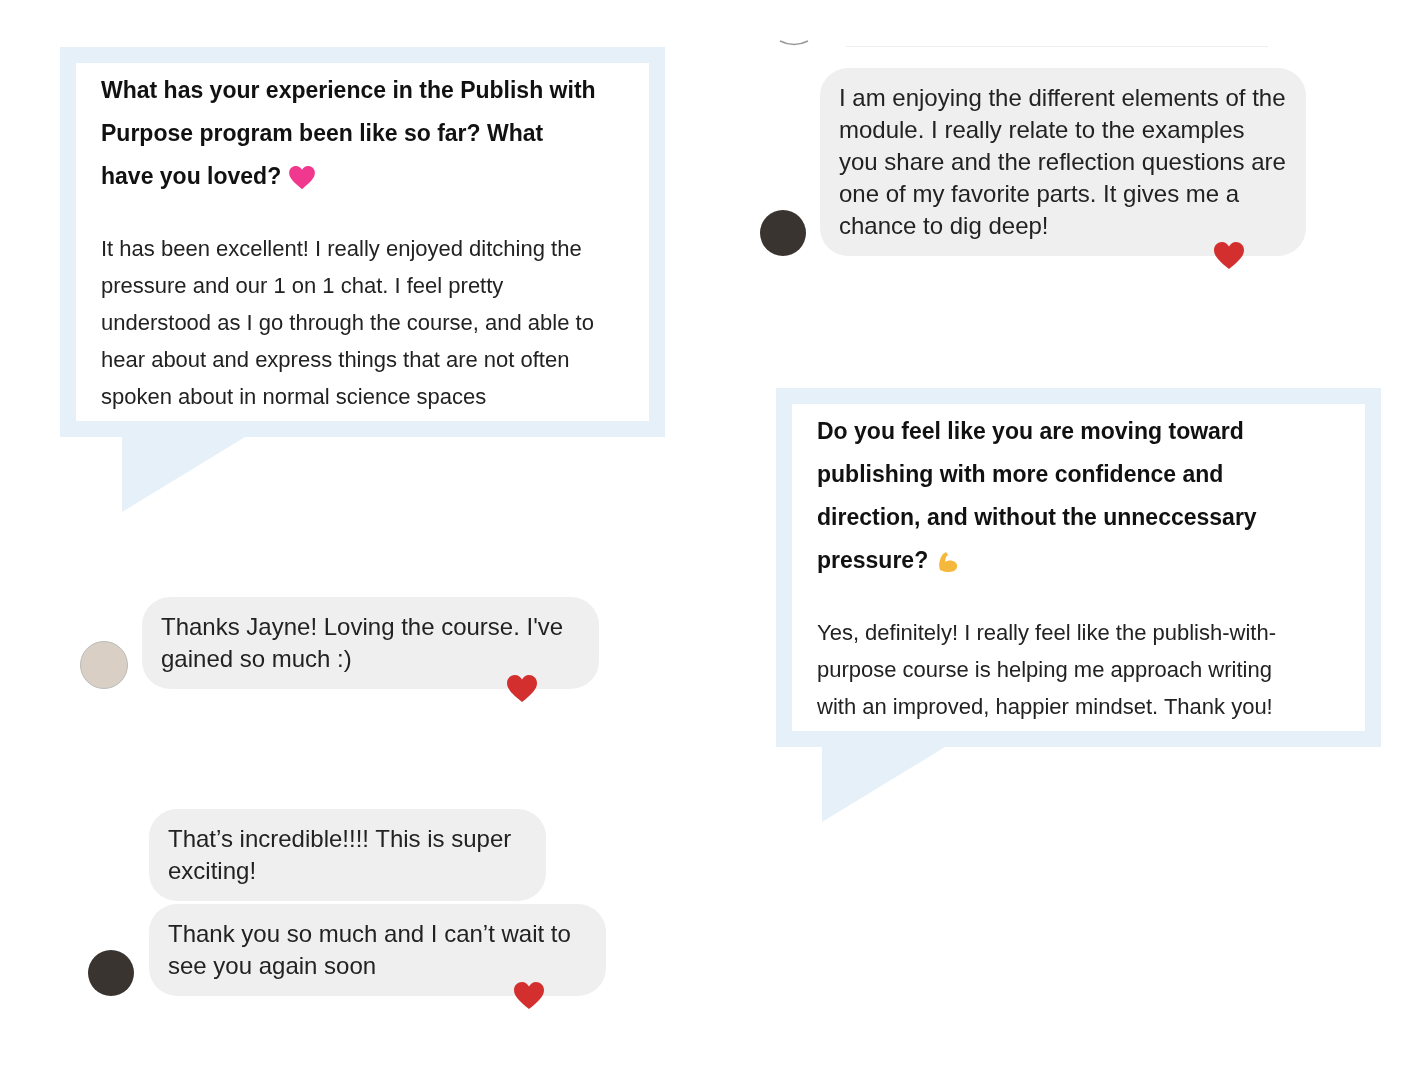 The width and height of the screenshot is (1407, 1080). What do you see at coordinates (349, 134) in the screenshot?
I see `question-text: What has your experience in the Publish with Purpose program been like so far? What have you loved?` at bounding box center [349, 134].